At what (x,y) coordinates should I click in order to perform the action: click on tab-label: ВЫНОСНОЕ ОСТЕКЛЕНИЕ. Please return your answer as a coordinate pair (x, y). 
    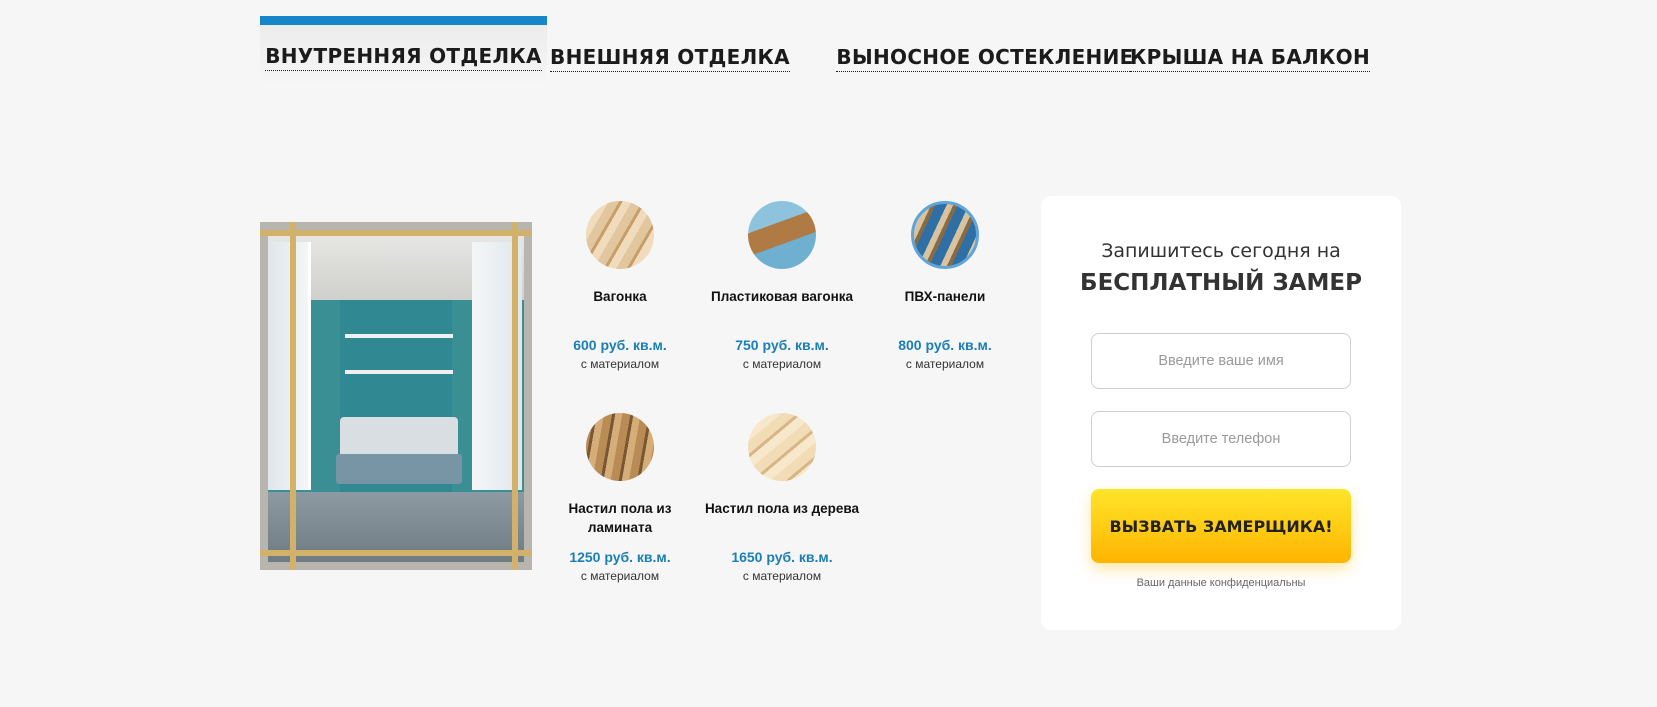
    Looking at the image, I should click on (985, 58).